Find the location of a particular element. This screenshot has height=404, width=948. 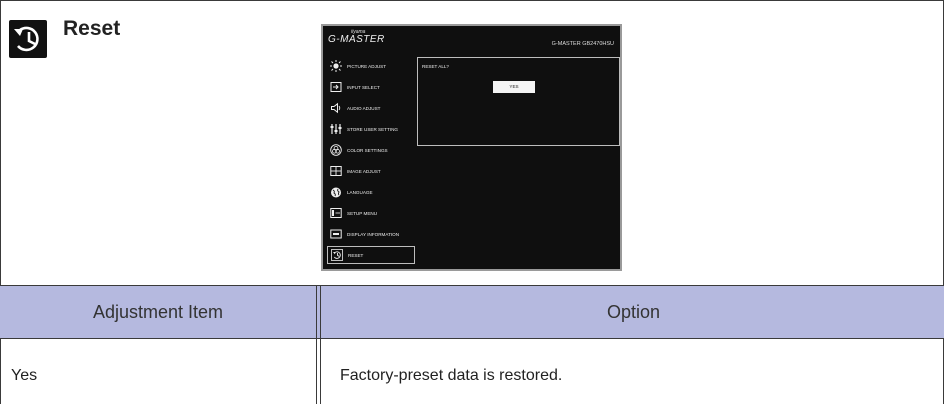

osd-panel-title: RESET ALL? is located at coordinates (435, 66).